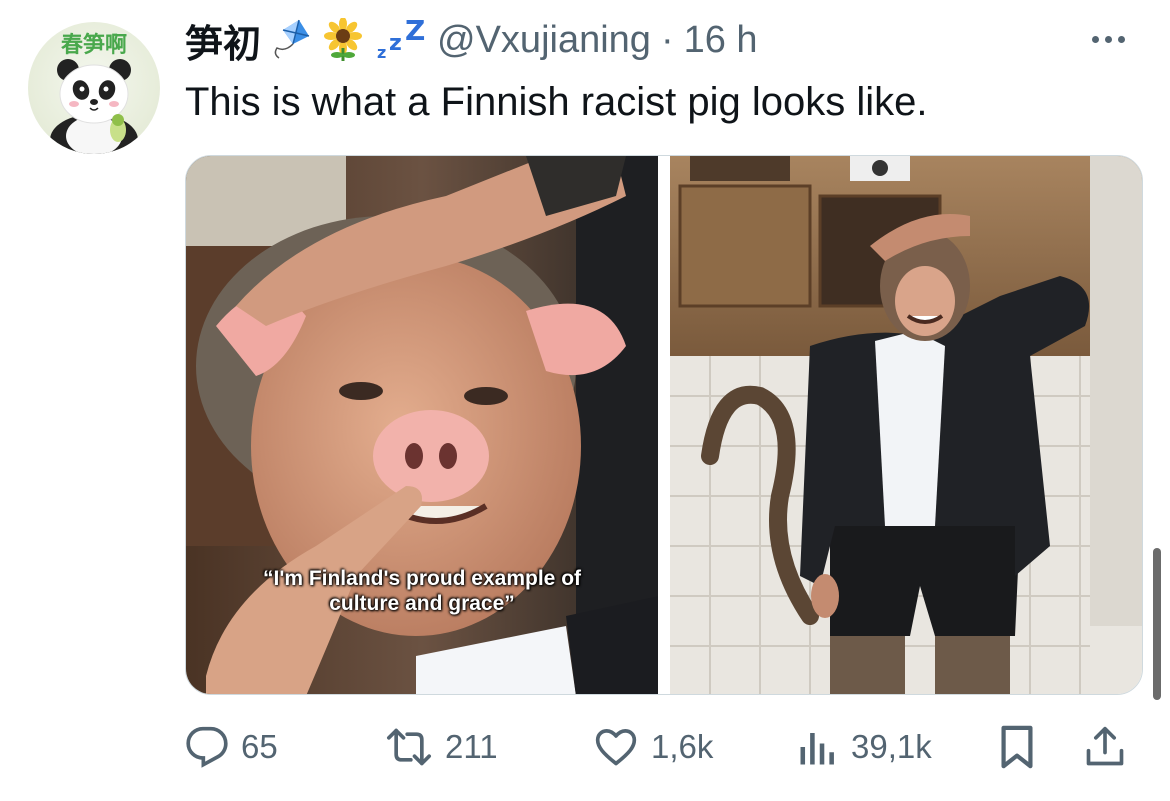  Describe the element at coordinates (415, 32) in the screenshot. I see `svg-text: Z` at that location.